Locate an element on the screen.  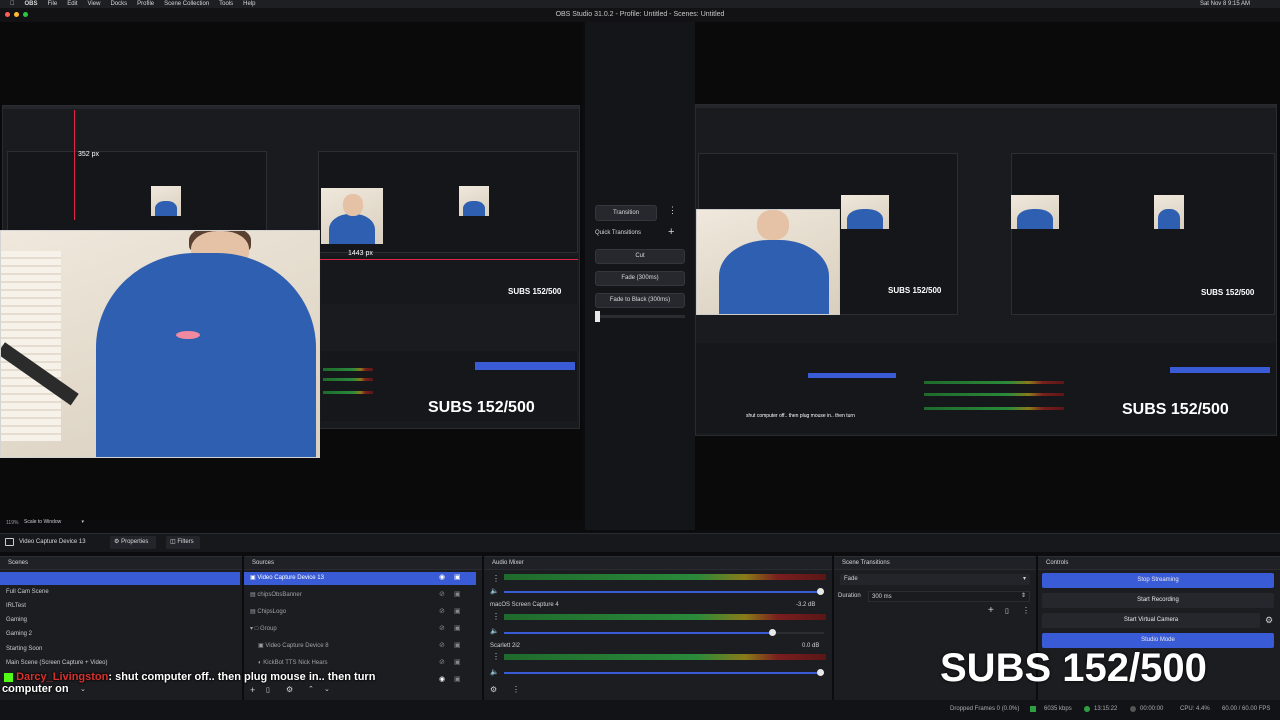
zoom-level: 119% is located at coordinates (12, 523).